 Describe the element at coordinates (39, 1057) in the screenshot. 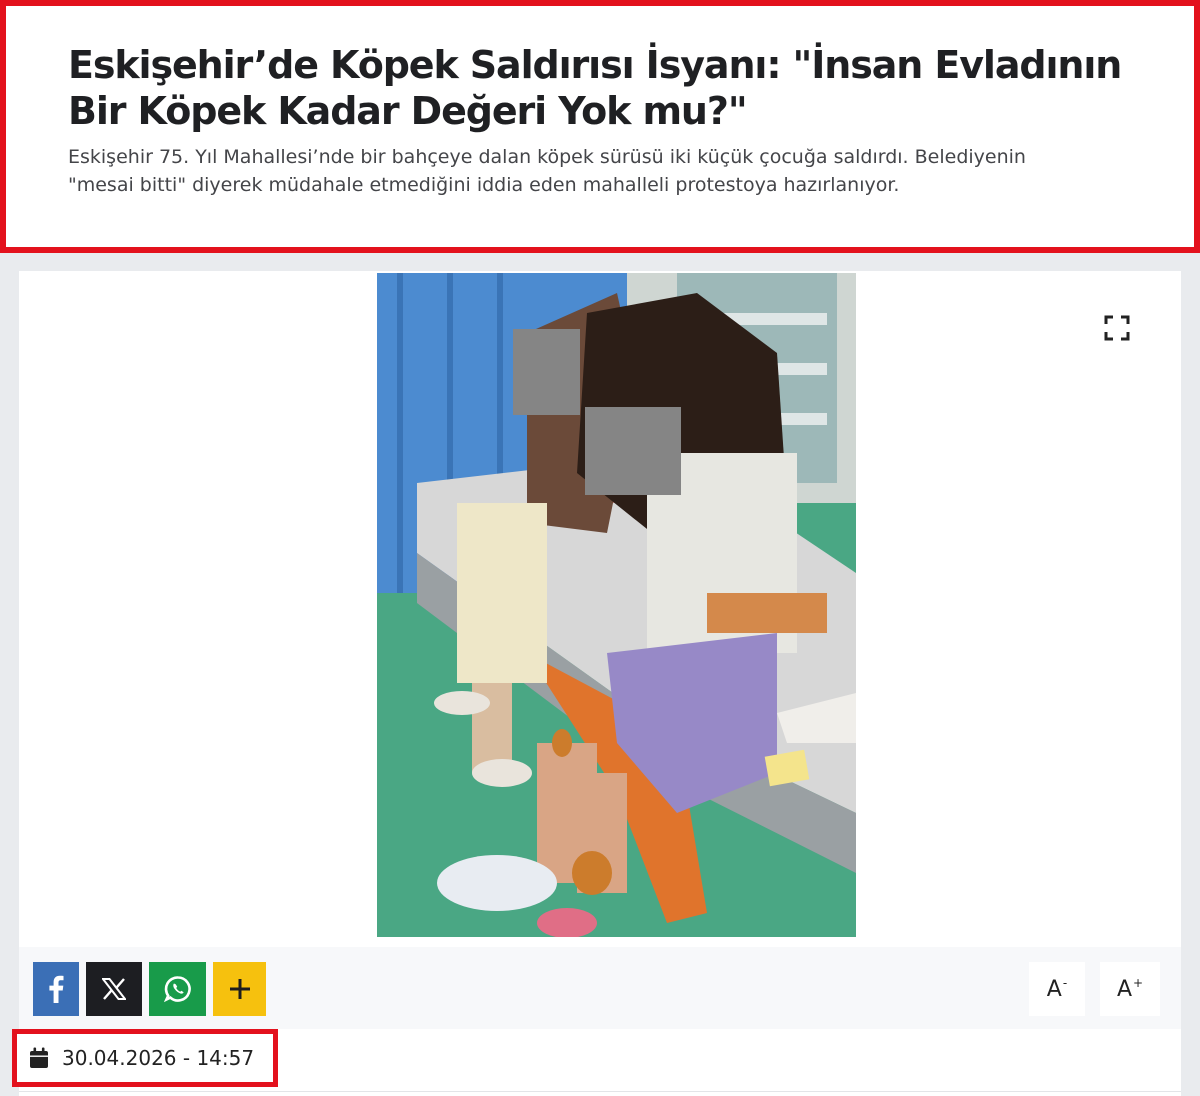

I see `calendar-icon` at that location.